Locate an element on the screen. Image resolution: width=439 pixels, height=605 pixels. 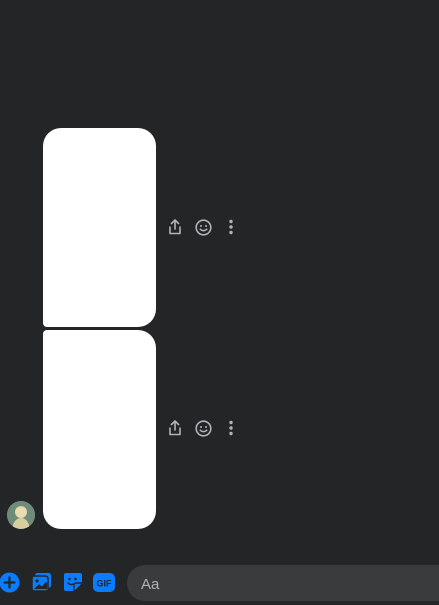
sticker-icon is located at coordinates (73, 582).